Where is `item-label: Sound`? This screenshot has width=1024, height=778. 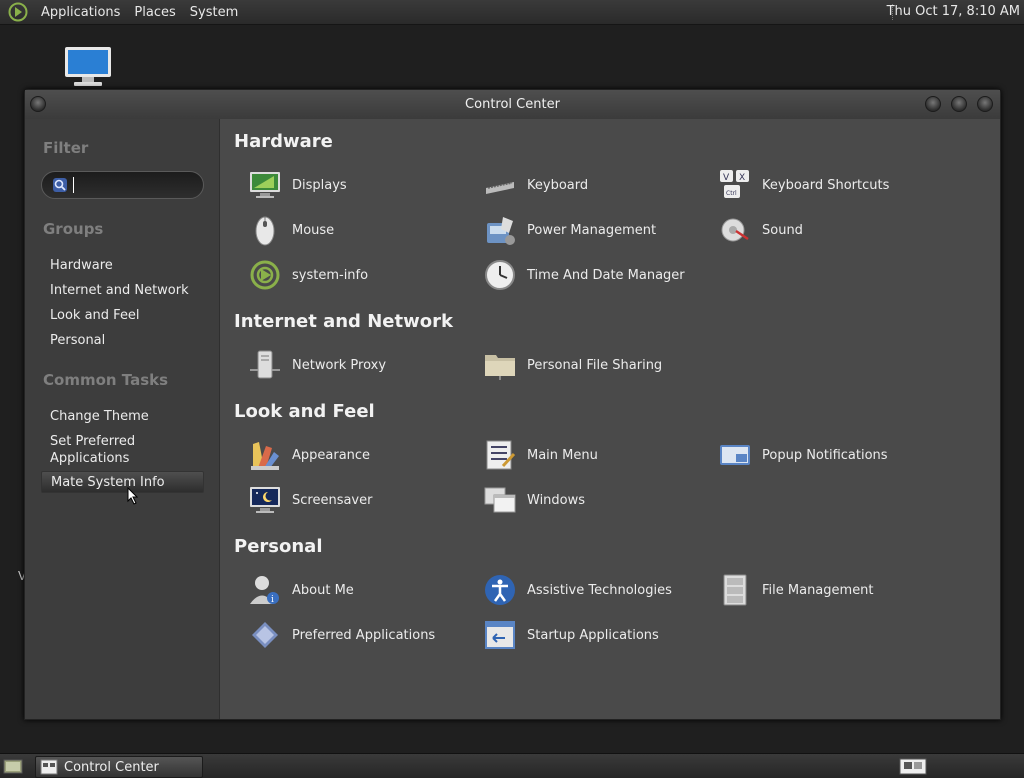 item-label: Sound is located at coordinates (782, 230).